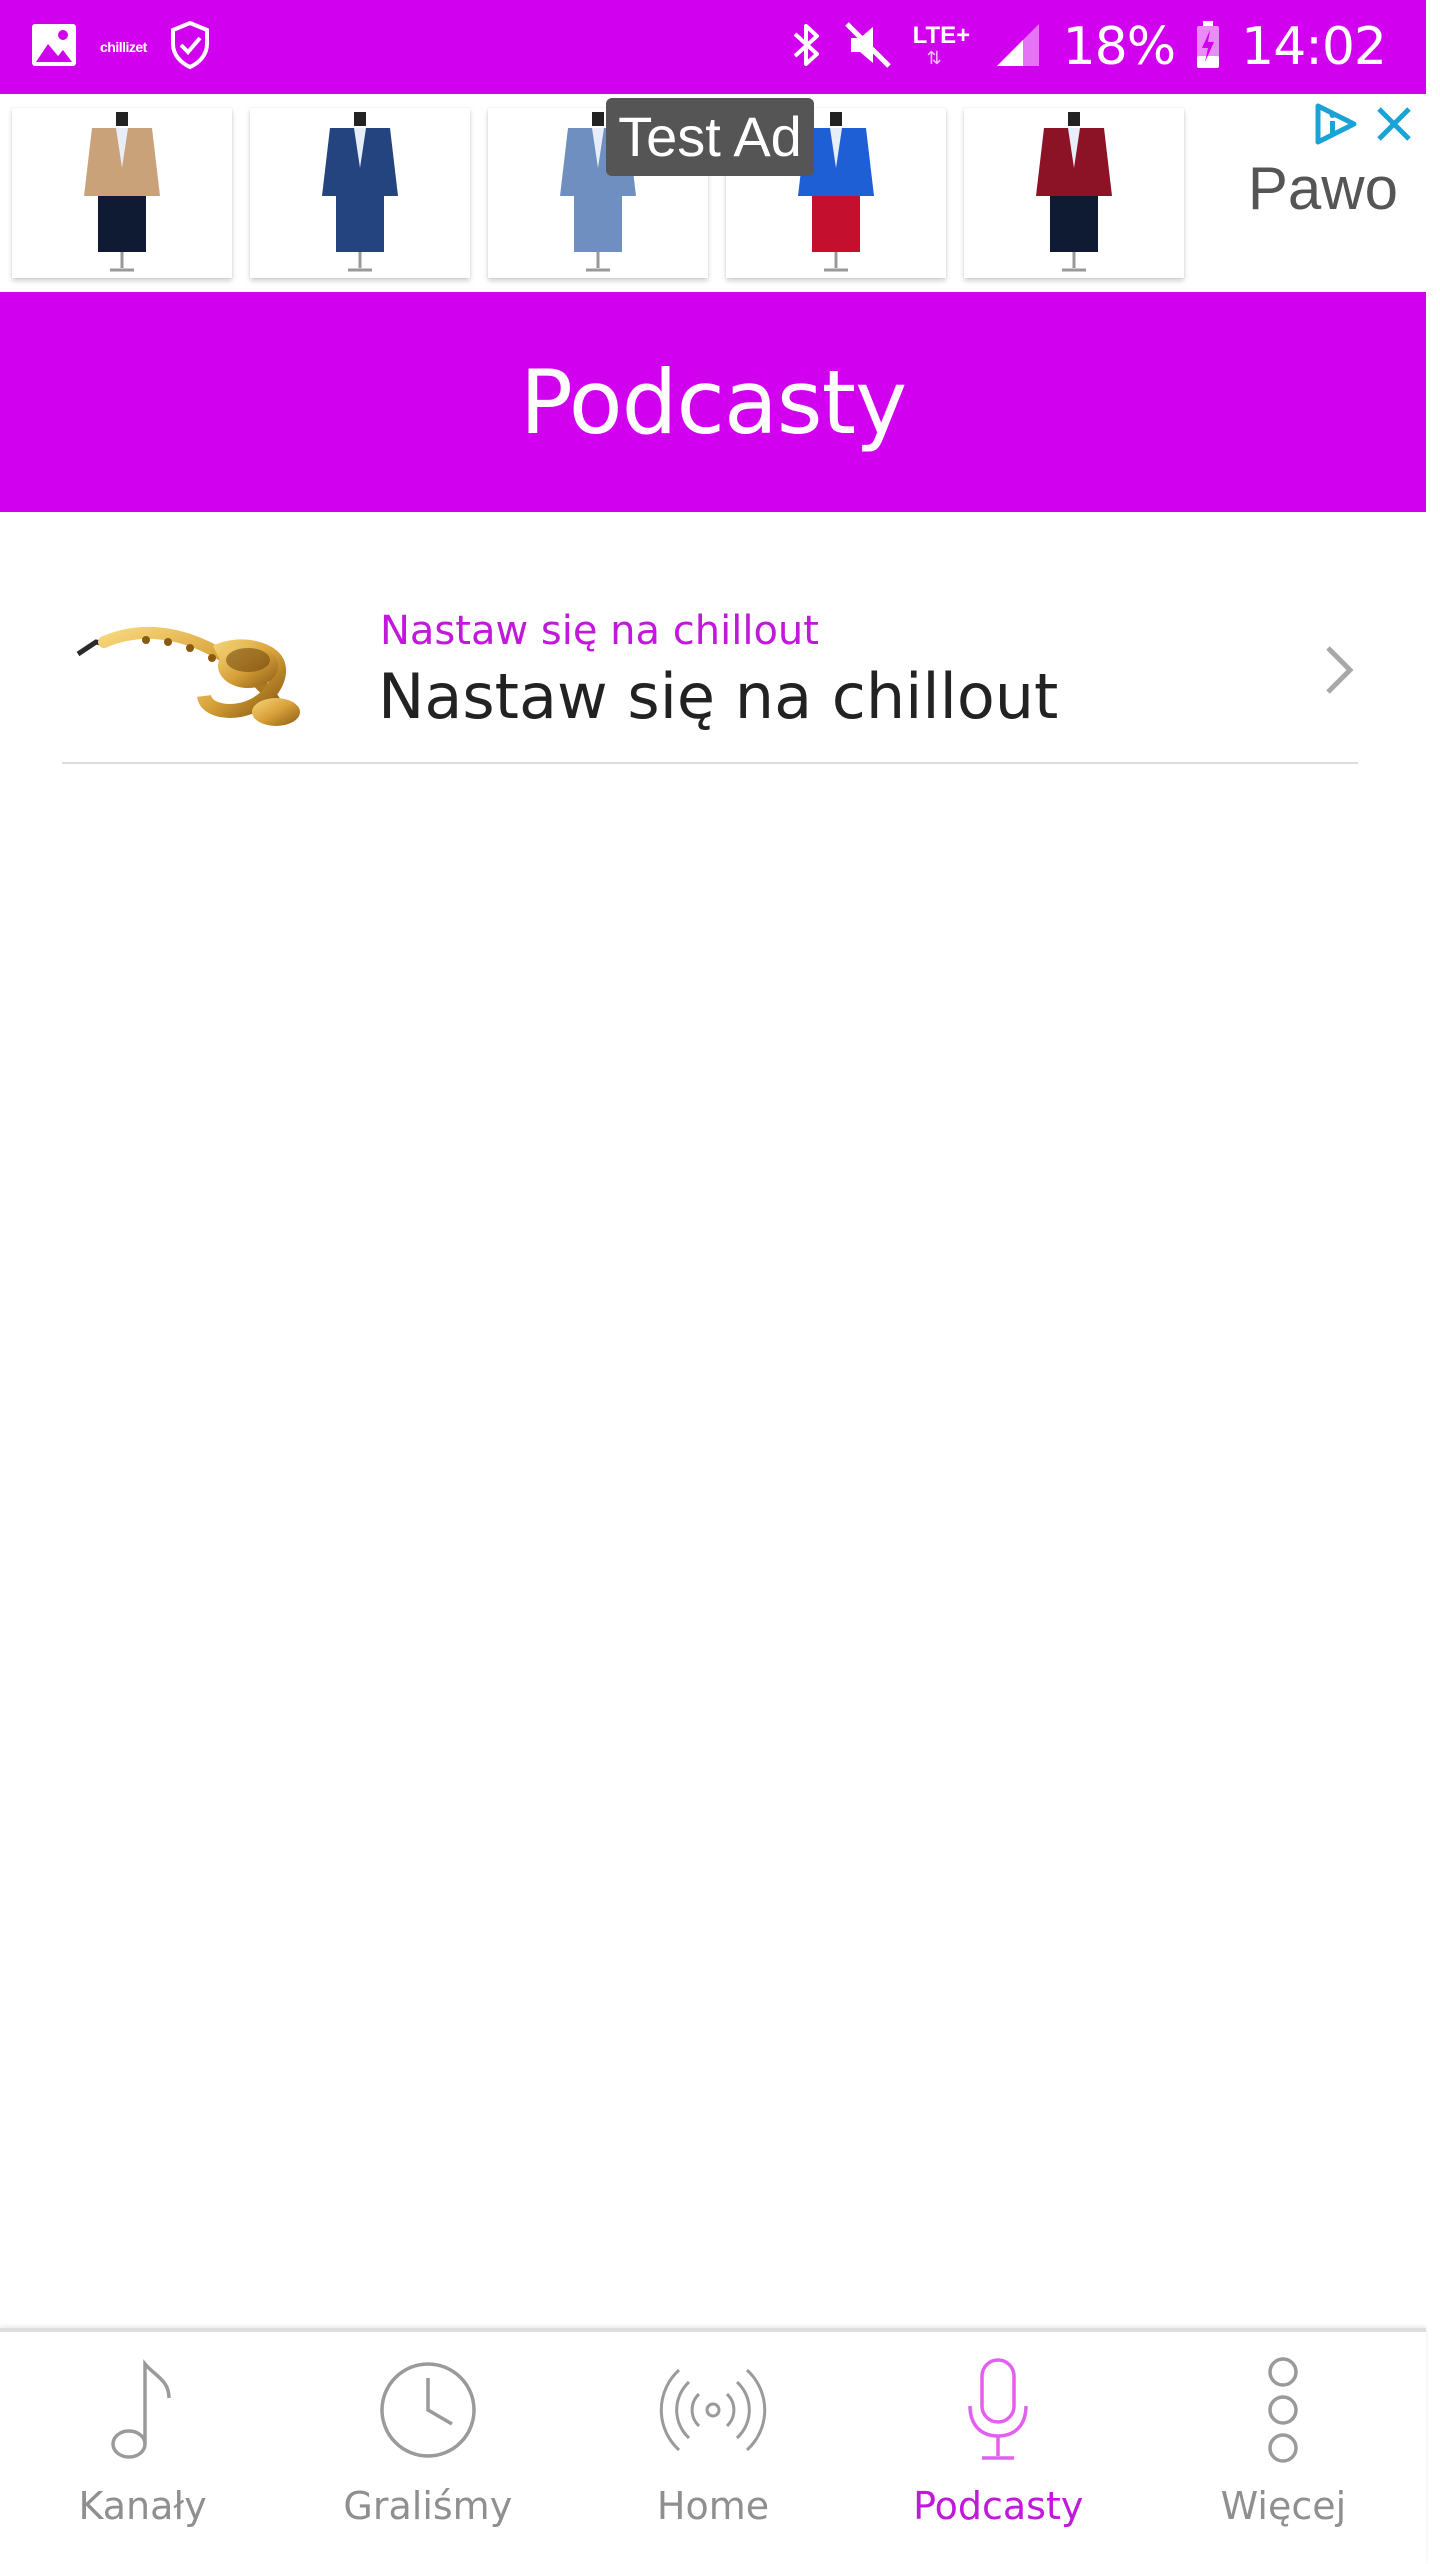 The image size is (1440, 2564). I want to click on nav-label: Graliśmy, so click(428, 2506).